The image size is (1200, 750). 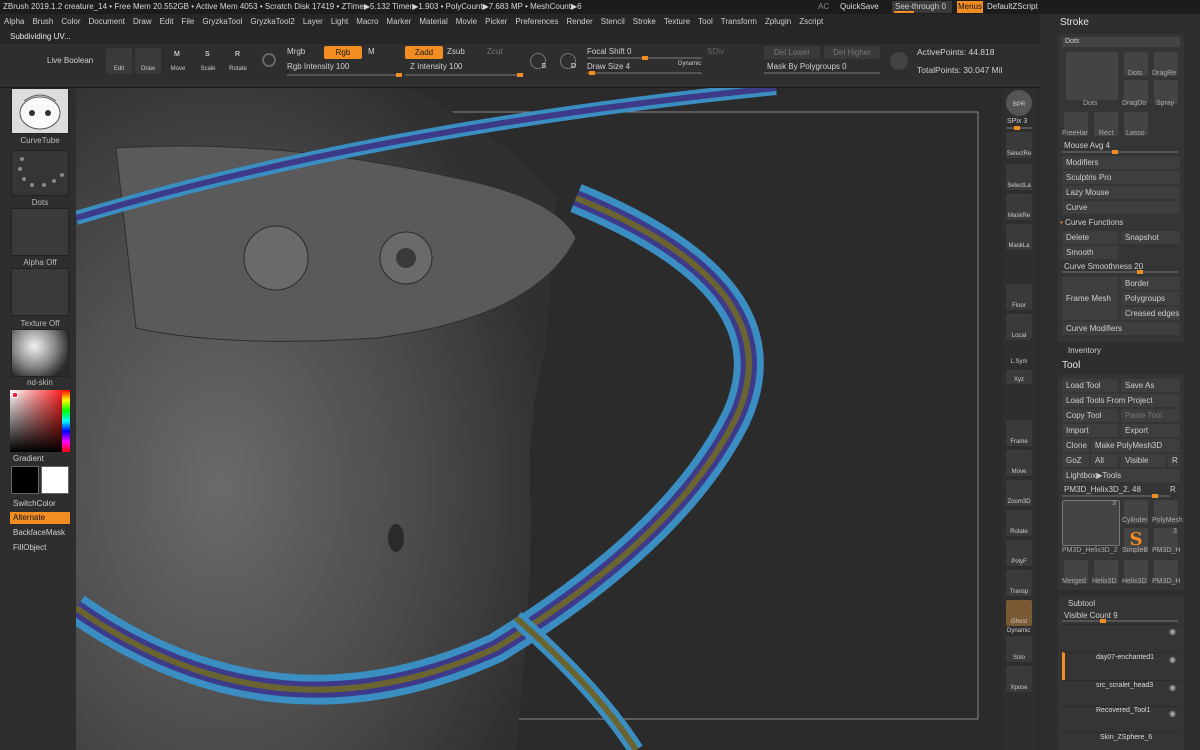 What do you see at coordinates (25, 480) in the screenshot?
I see `main-color-swatch` at bounding box center [25, 480].